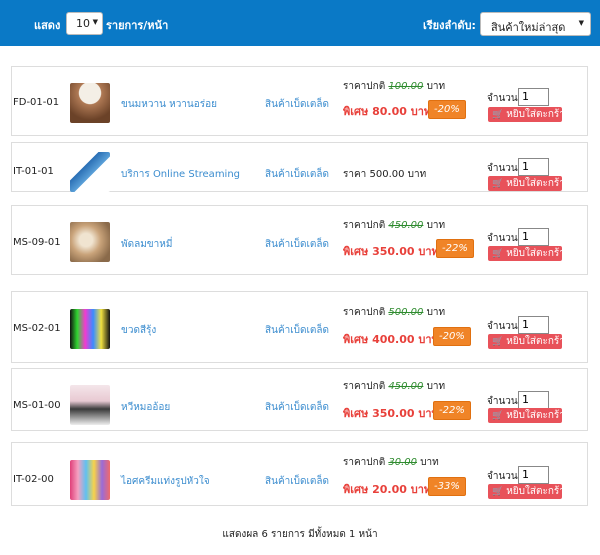  What do you see at coordinates (37, 405) in the screenshot?
I see `product-code: MS-01-00` at bounding box center [37, 405].